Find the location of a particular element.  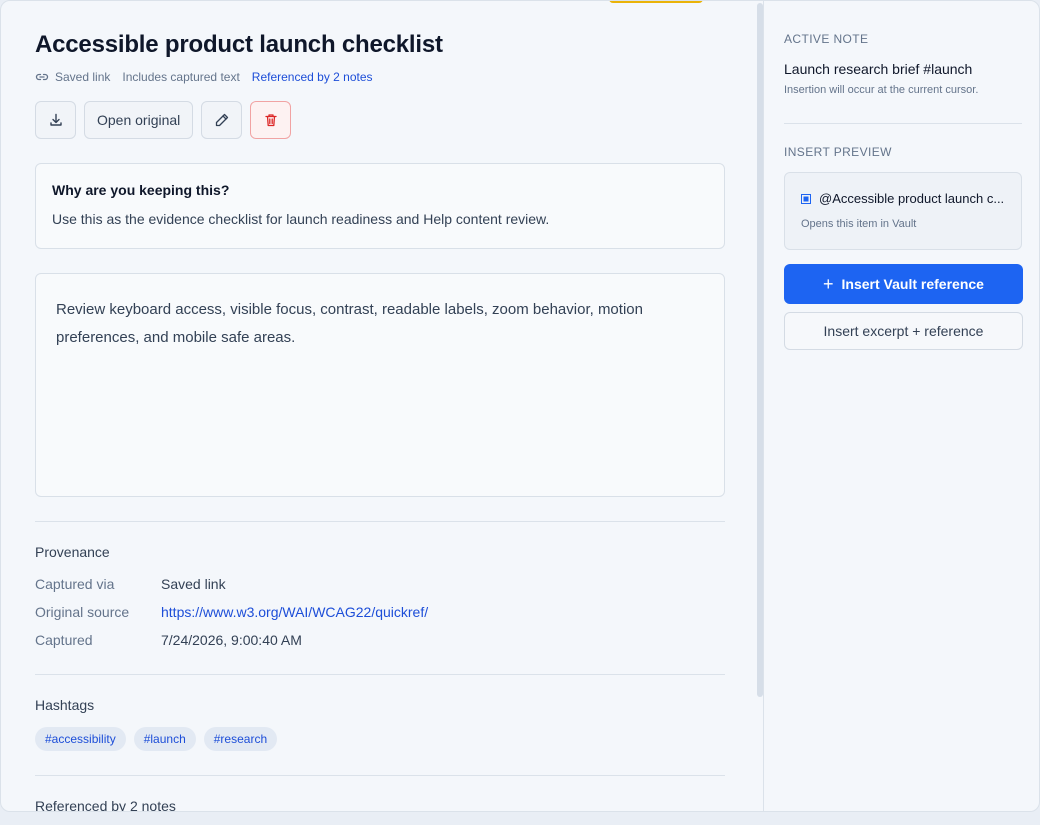

active-note-title: Launch research brief #launch is located at coordinates (878, 69).